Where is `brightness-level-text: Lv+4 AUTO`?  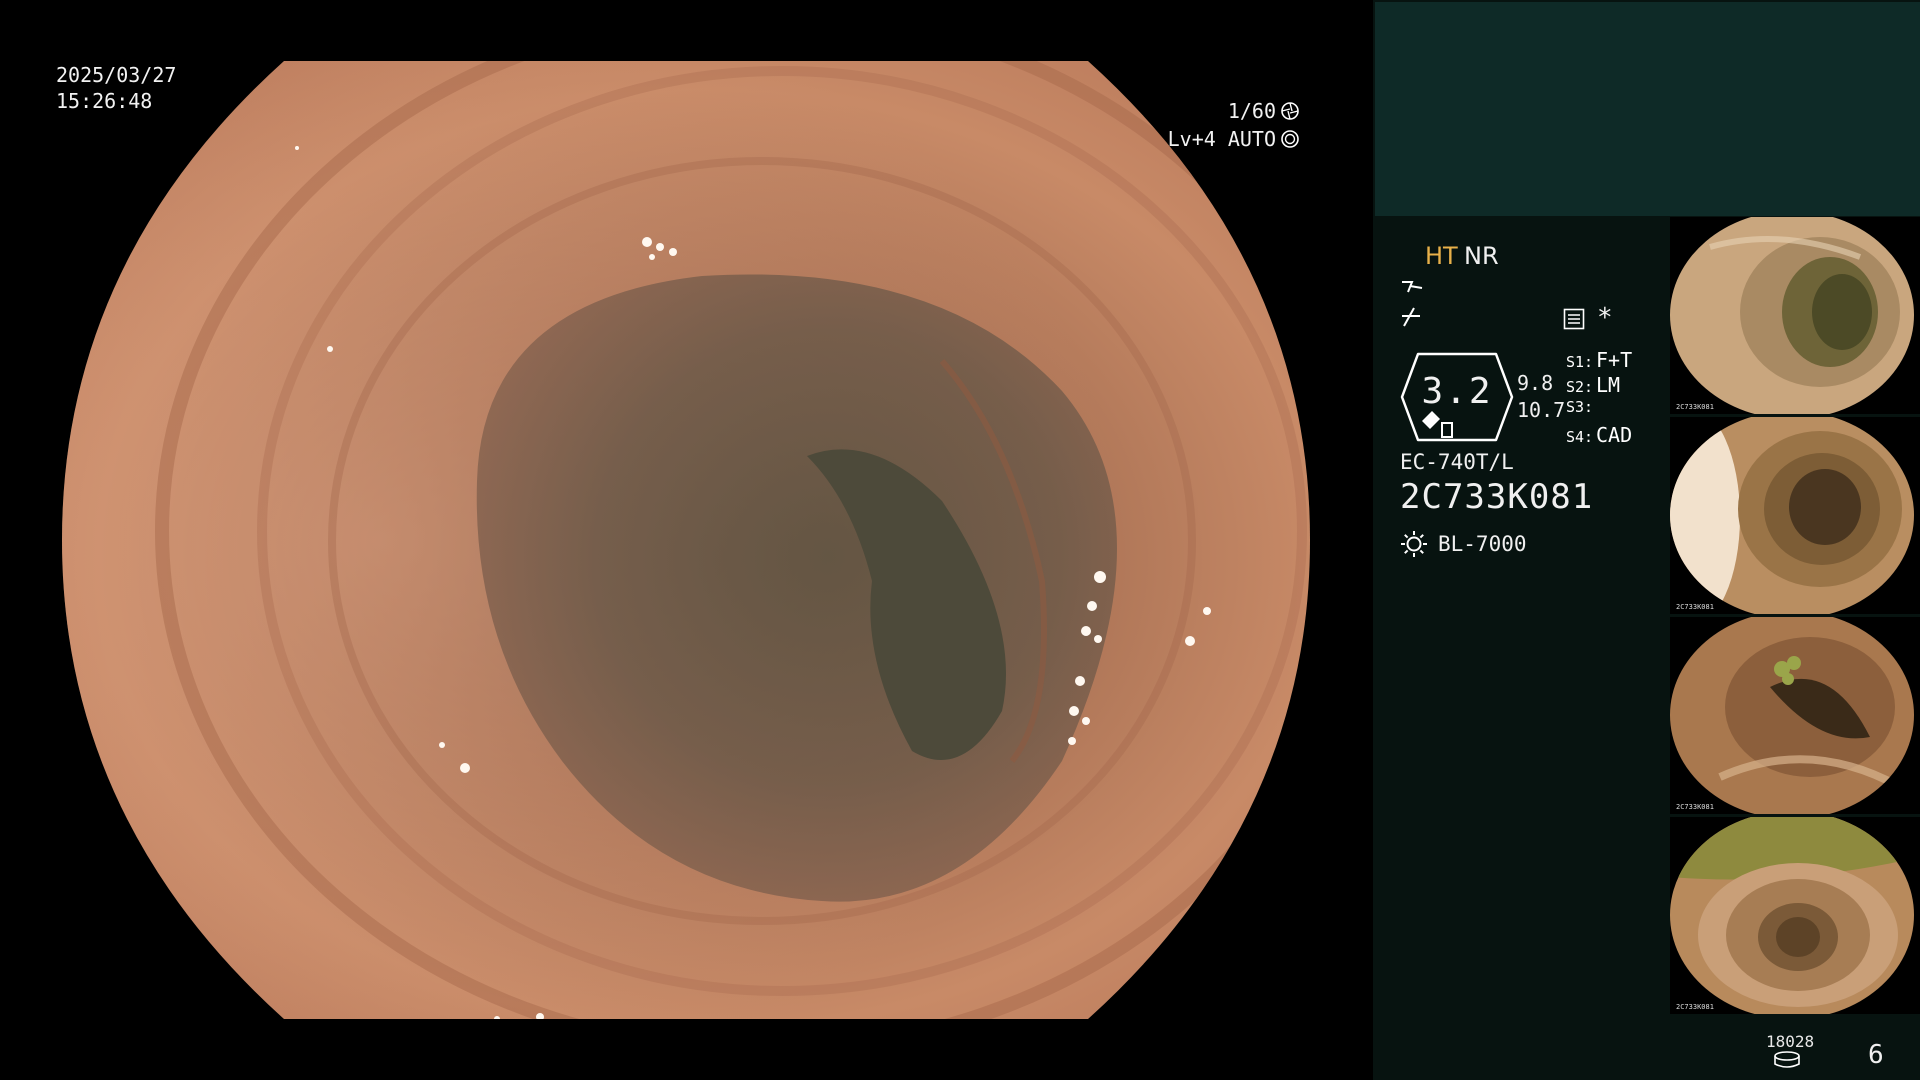 brightness-level-text: Lv+4 AUTO is located at coordinates (1221, 139).